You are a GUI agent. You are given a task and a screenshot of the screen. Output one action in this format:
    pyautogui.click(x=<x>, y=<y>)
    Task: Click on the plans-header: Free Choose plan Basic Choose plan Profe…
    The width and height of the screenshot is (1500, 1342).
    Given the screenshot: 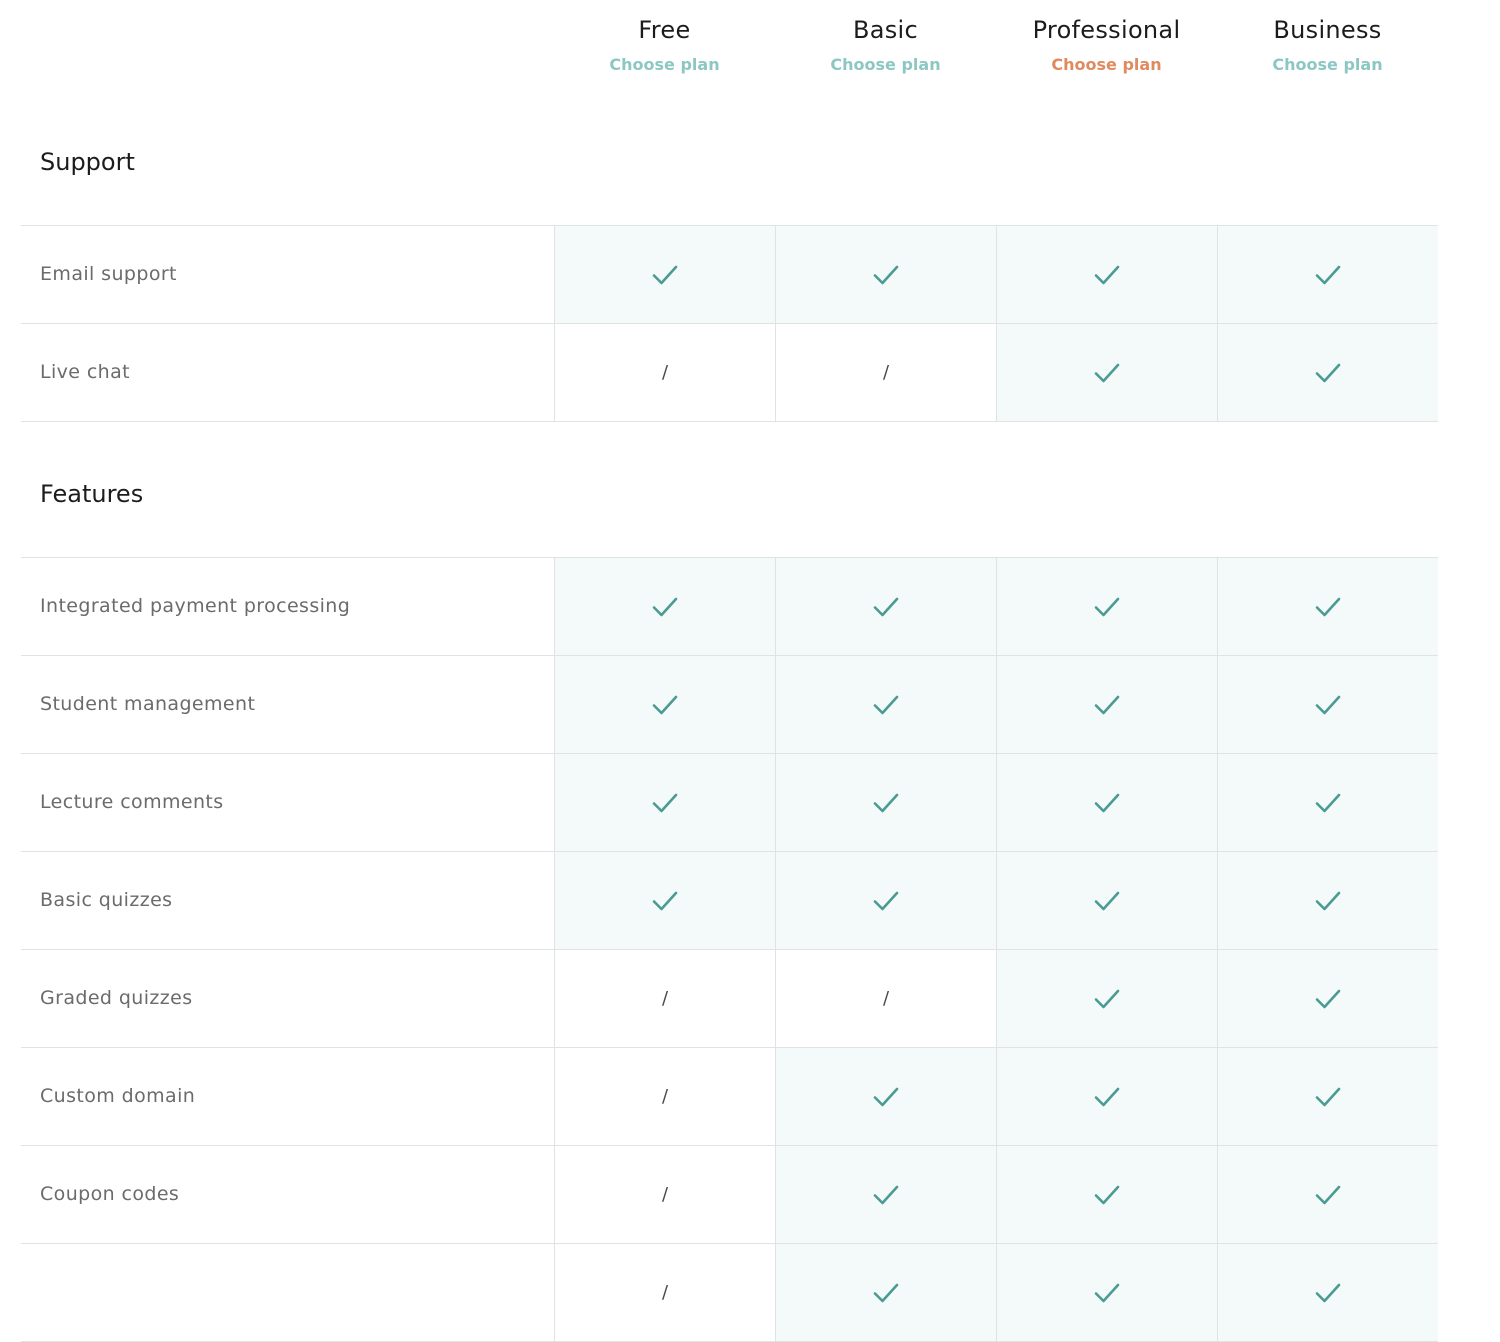 What is the action you would take?
    pyautogui.click(x=750, y=50)
    